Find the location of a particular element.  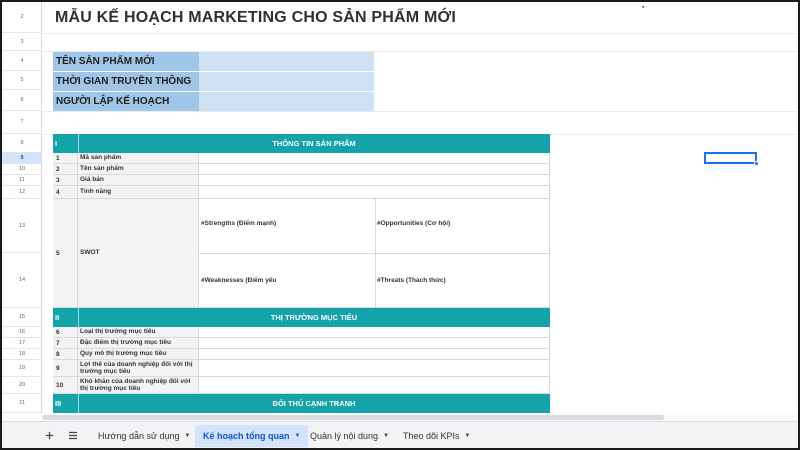

swot-strengths: #Strengths (Điểm mạnh) is located at coordinates (238, 223).